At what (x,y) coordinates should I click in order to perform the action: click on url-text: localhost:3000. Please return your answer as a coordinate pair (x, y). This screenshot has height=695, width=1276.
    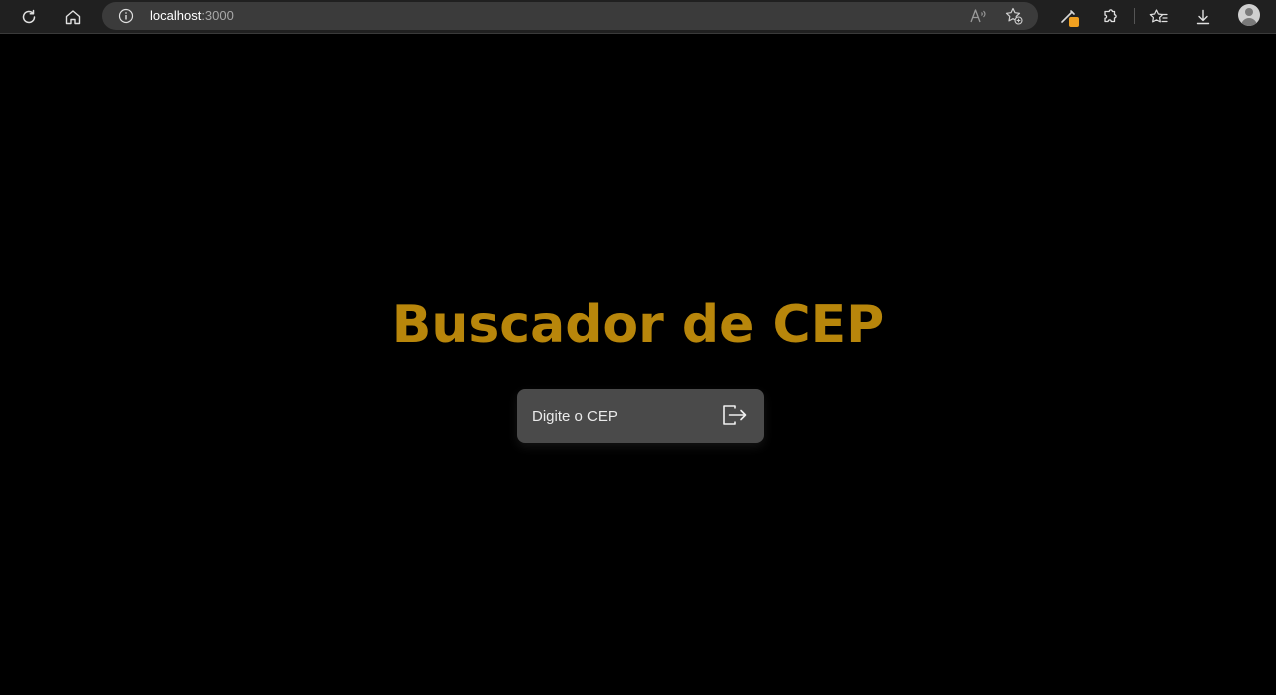
    Looking at the image, I should click on (192, 16).